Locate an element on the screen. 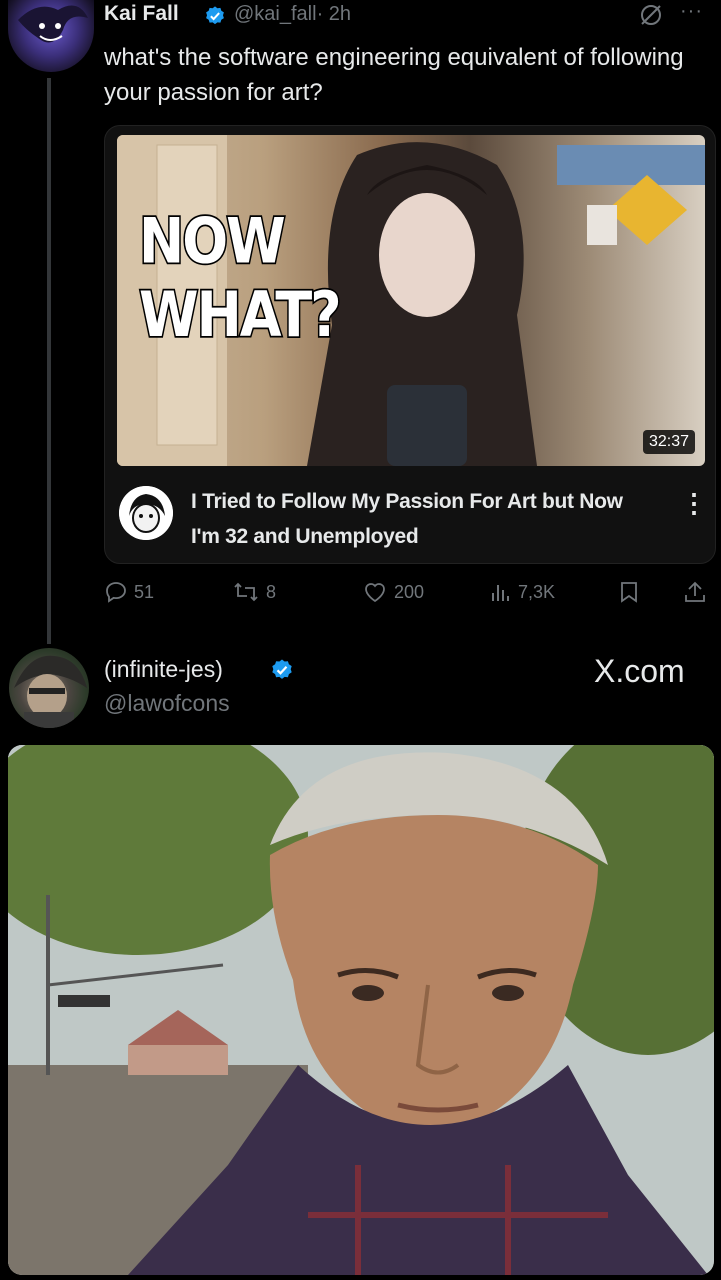  thumbnail-caption-line2: WHAT? is located at coordinates (241, 315).